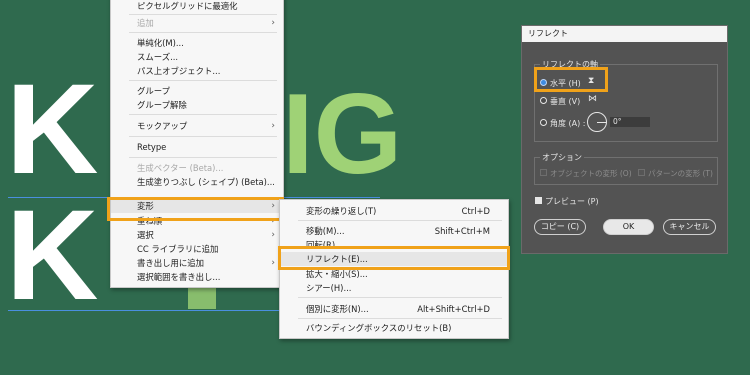 The image size is (750, 375). I want to click on menu-item-label: グループ解除, so click(162, 105).